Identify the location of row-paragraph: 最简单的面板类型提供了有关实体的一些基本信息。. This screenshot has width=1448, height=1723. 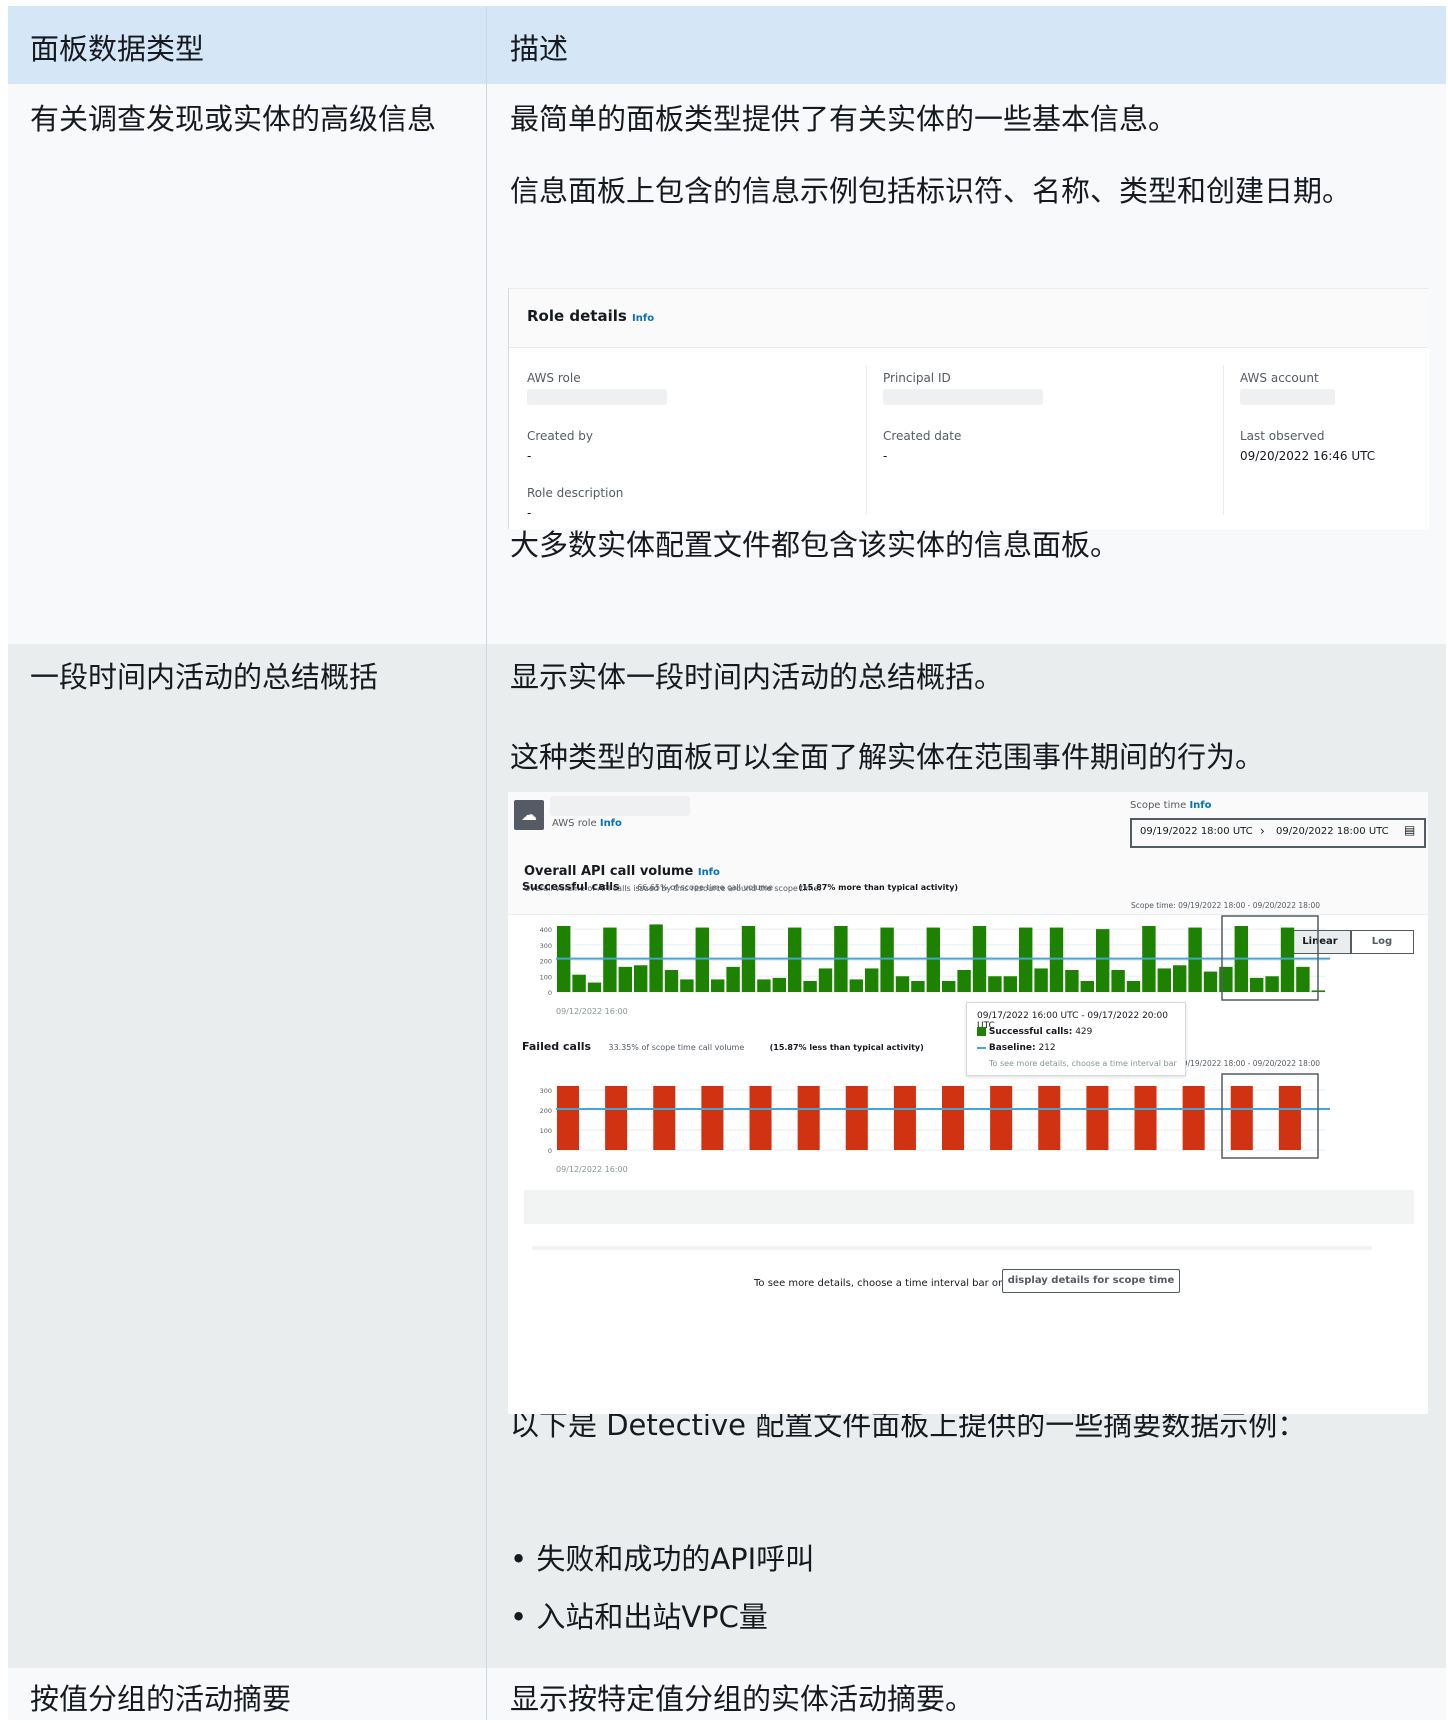
(844, 119).